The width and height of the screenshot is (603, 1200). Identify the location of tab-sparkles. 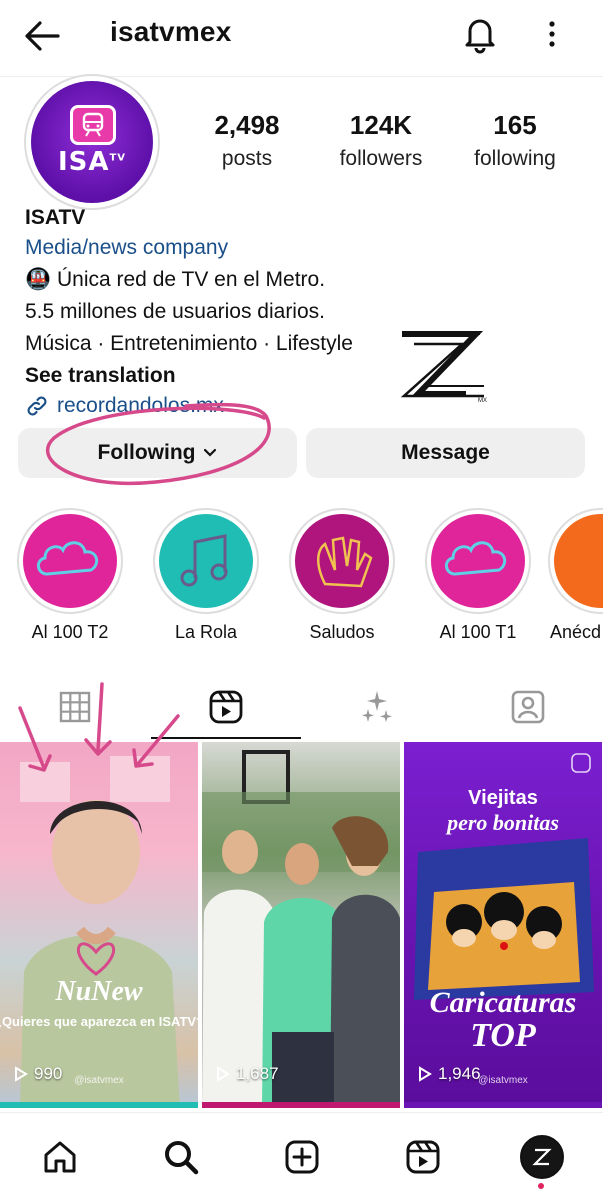
(377, 707).